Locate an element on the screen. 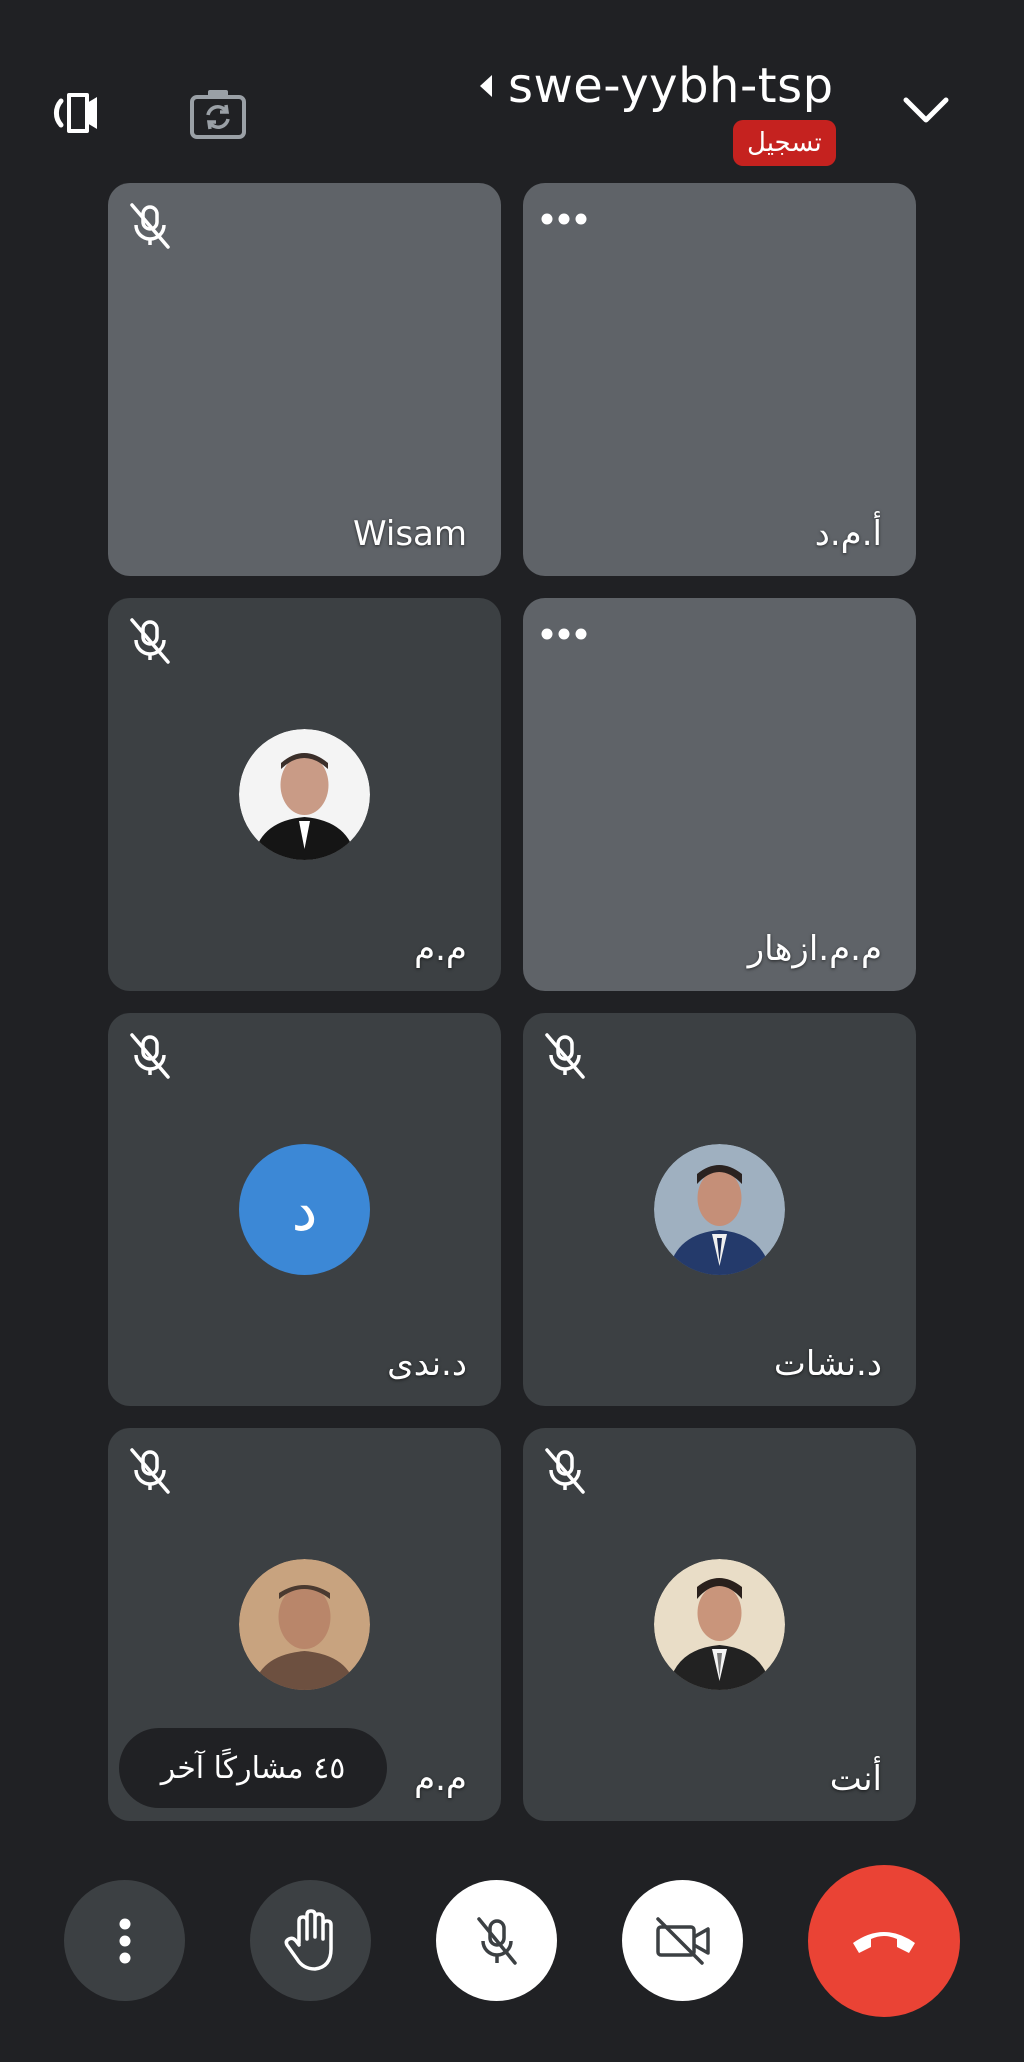  more-vert-icon is located at coordinates (124, 1940).